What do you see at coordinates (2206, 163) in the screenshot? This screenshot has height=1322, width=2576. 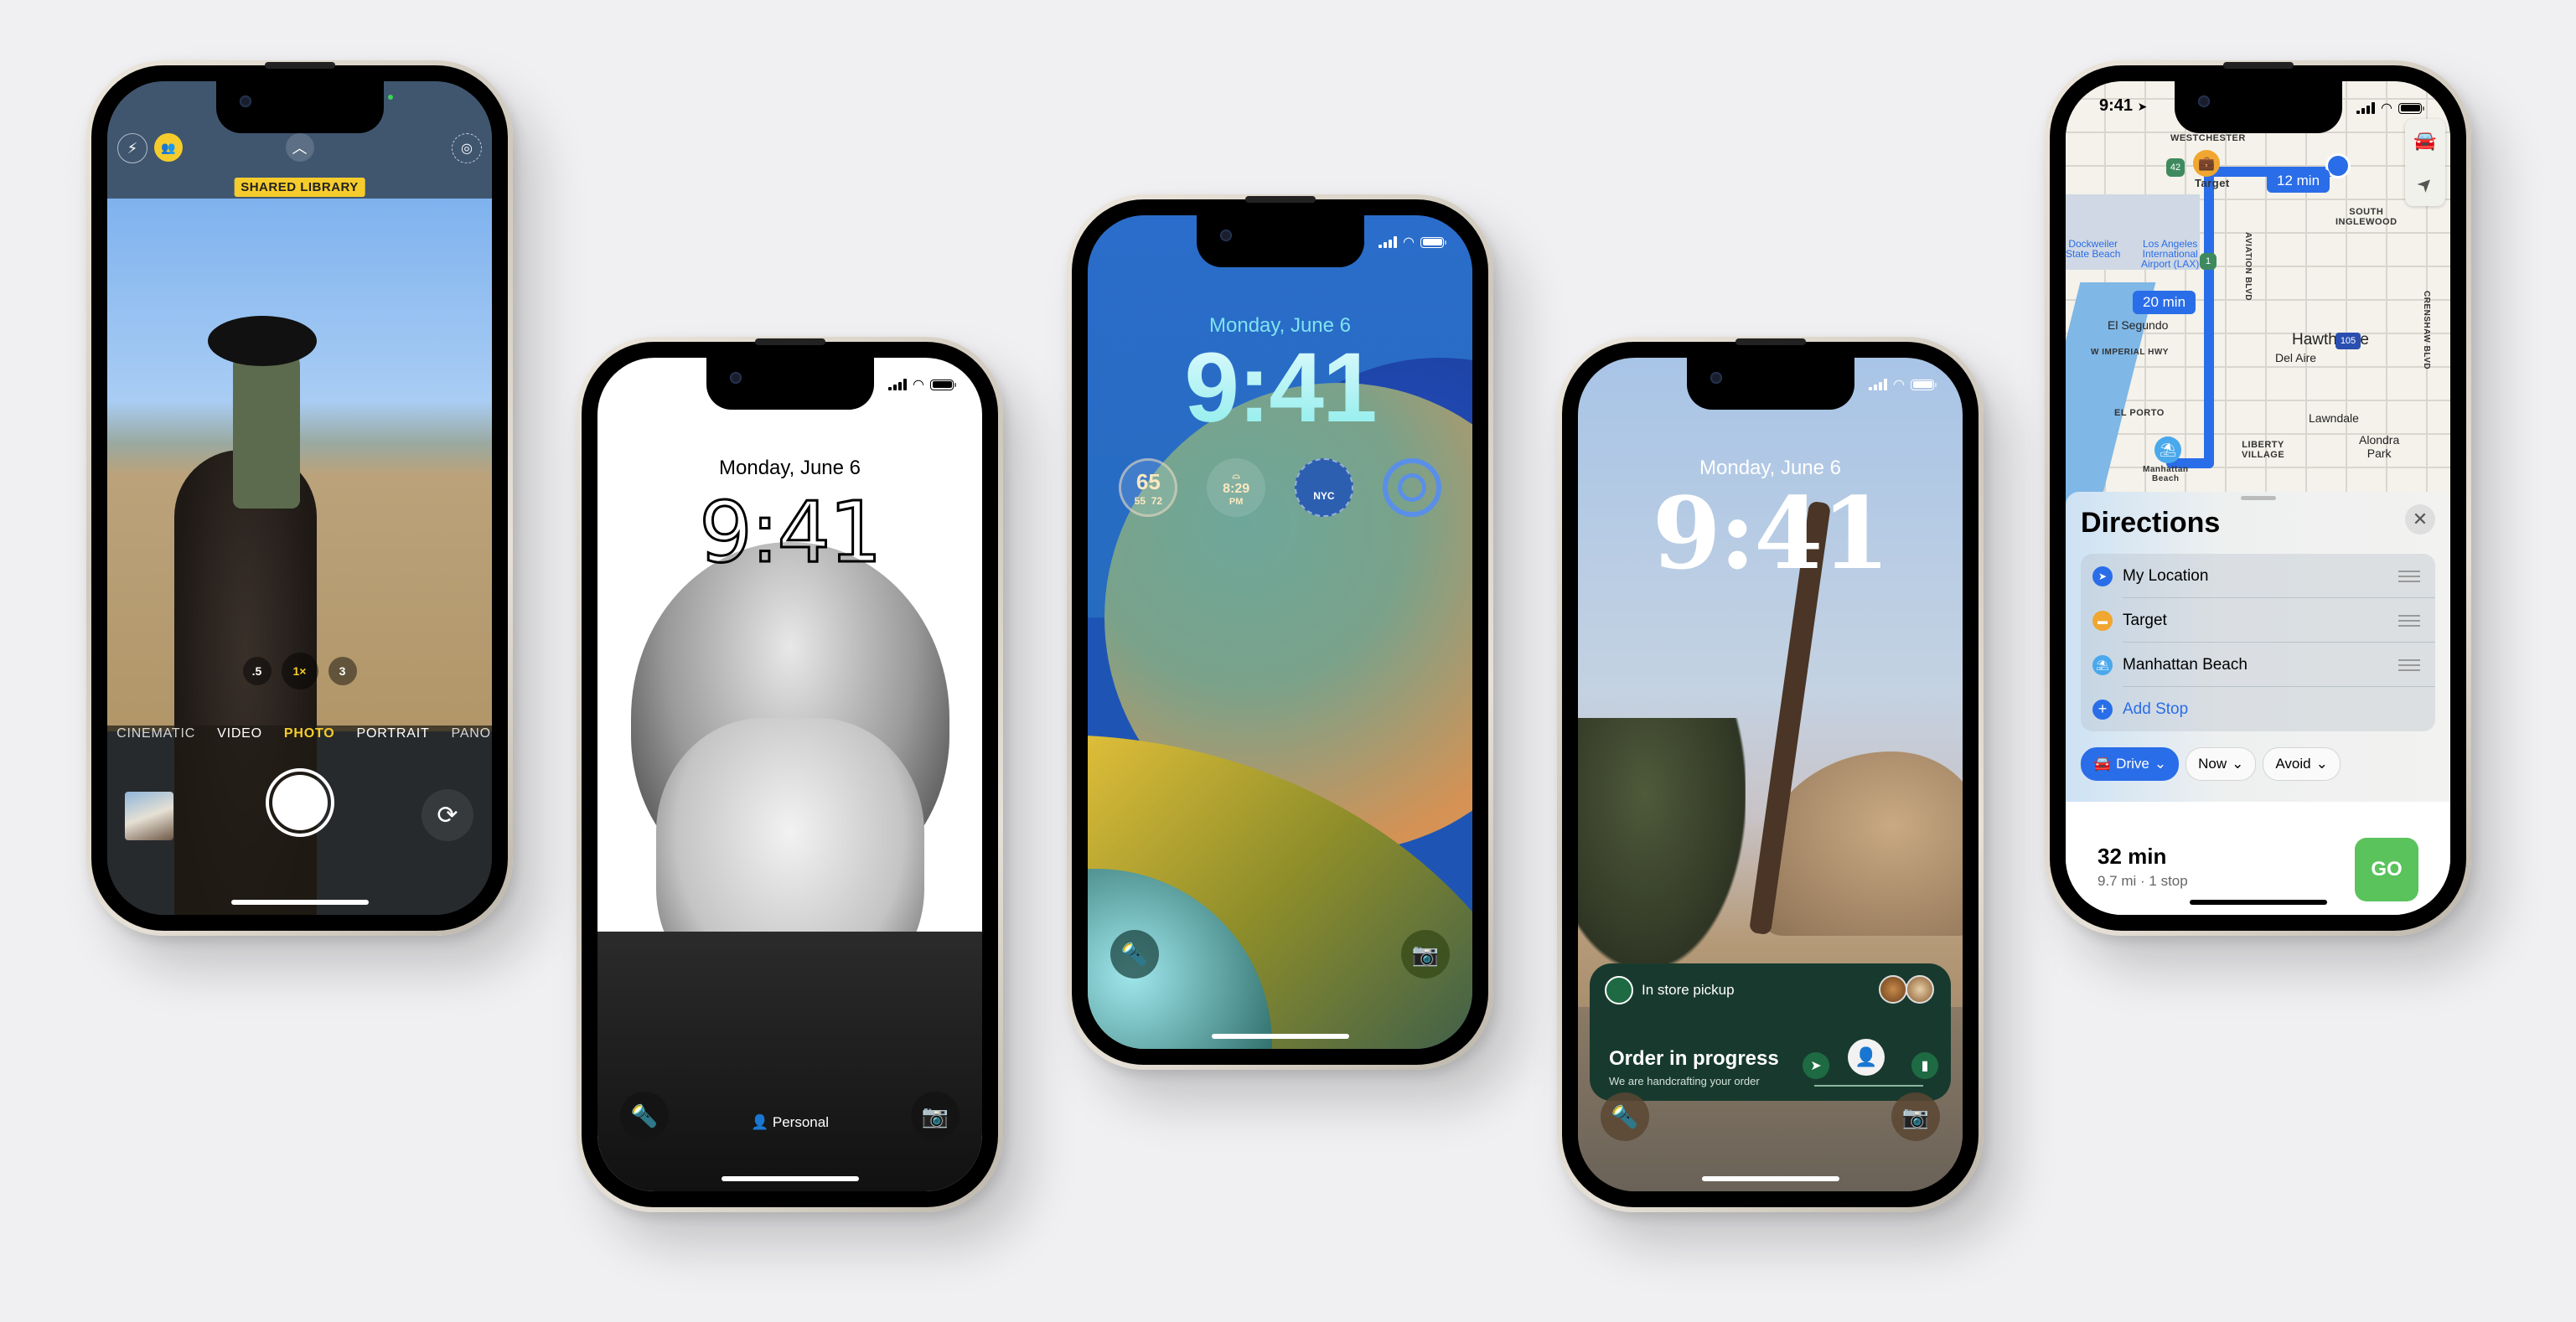 I see `target-pin-icon: 💼` at bounding box center [2206, 163].